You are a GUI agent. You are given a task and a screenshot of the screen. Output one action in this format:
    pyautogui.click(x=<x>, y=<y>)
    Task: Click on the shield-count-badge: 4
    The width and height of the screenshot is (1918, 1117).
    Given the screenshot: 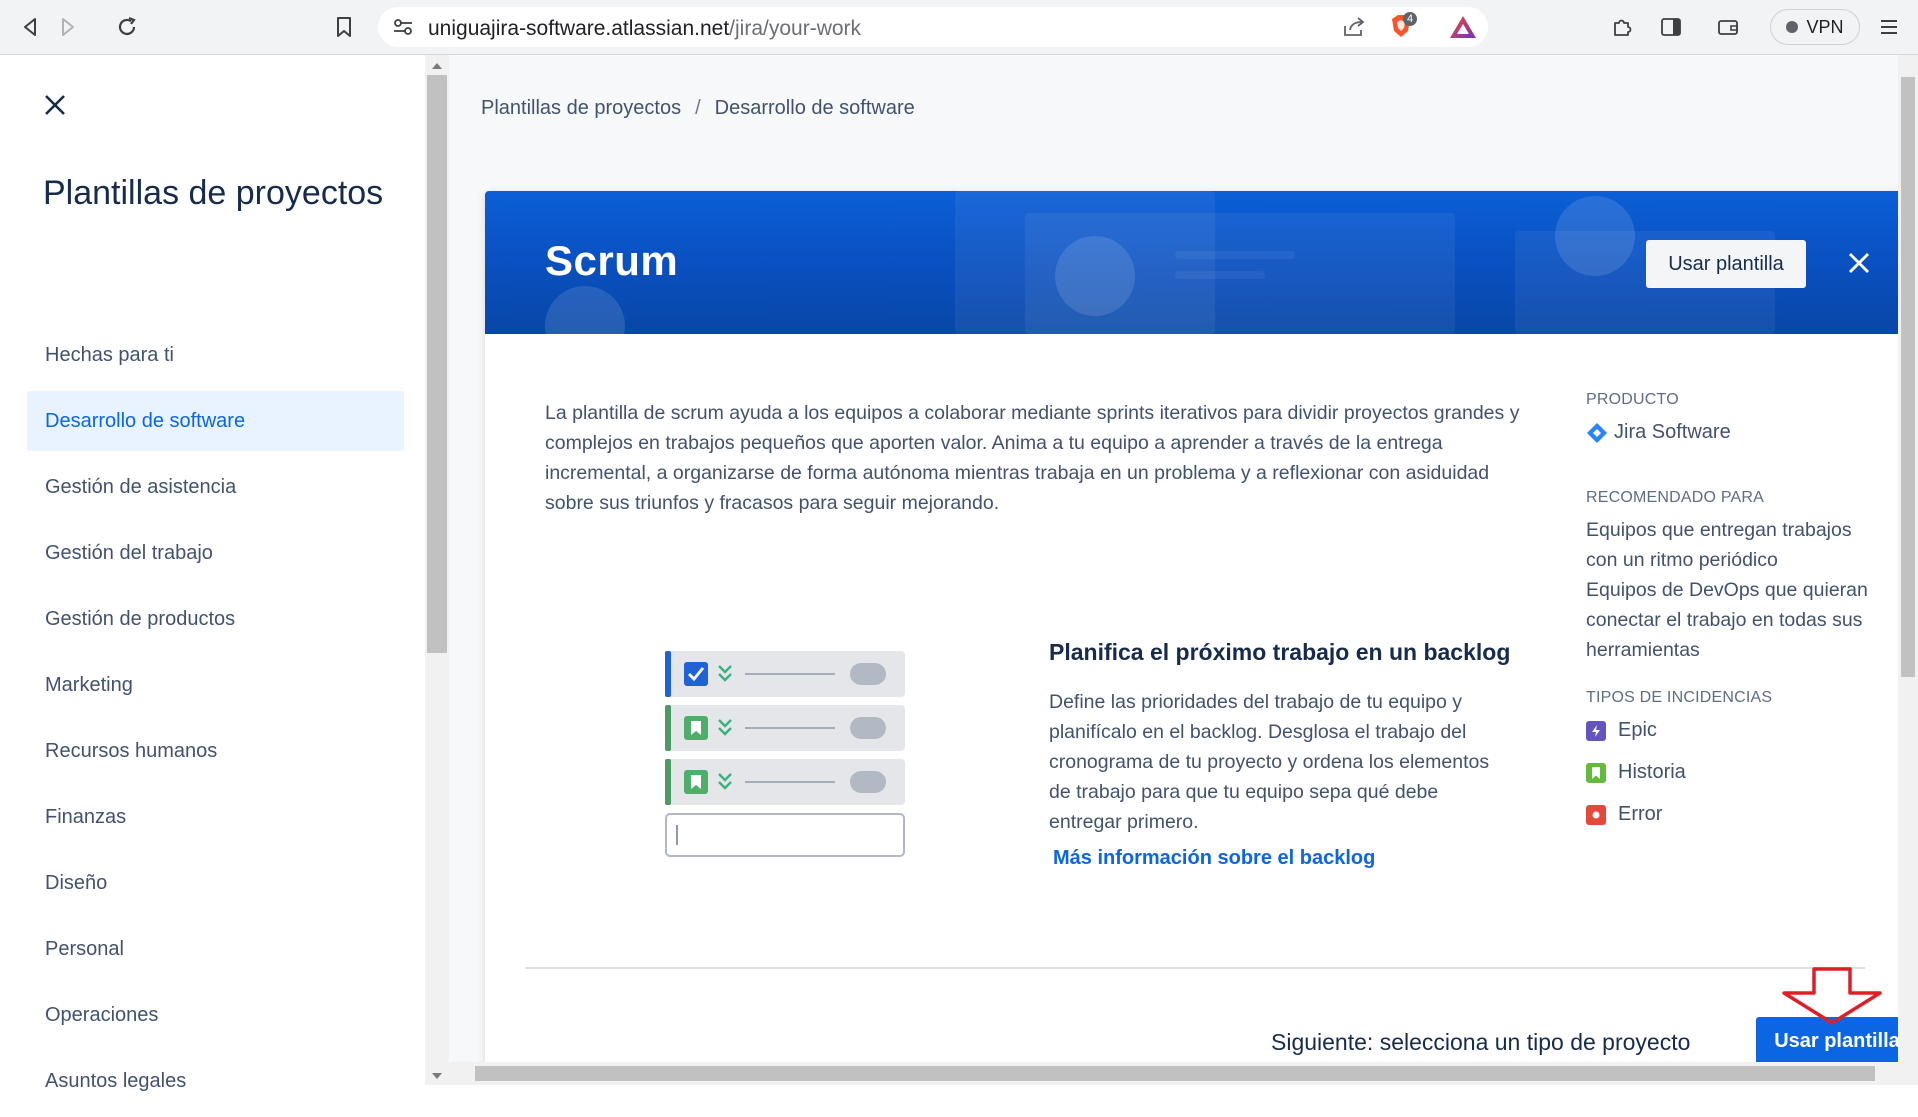 What is the action you would take?
    pyautogui.click(x=1410, y=19)
    